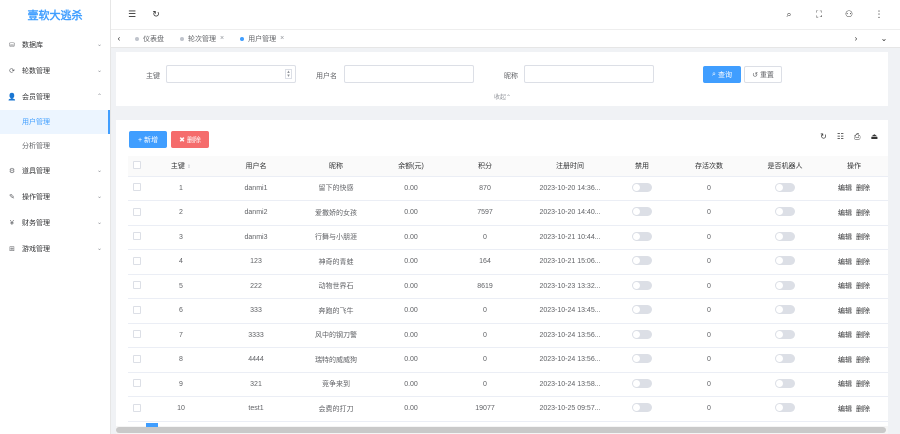 The image size is (900, 434). I want to click on refresh-table-icon: ↻, so click(823, 137).